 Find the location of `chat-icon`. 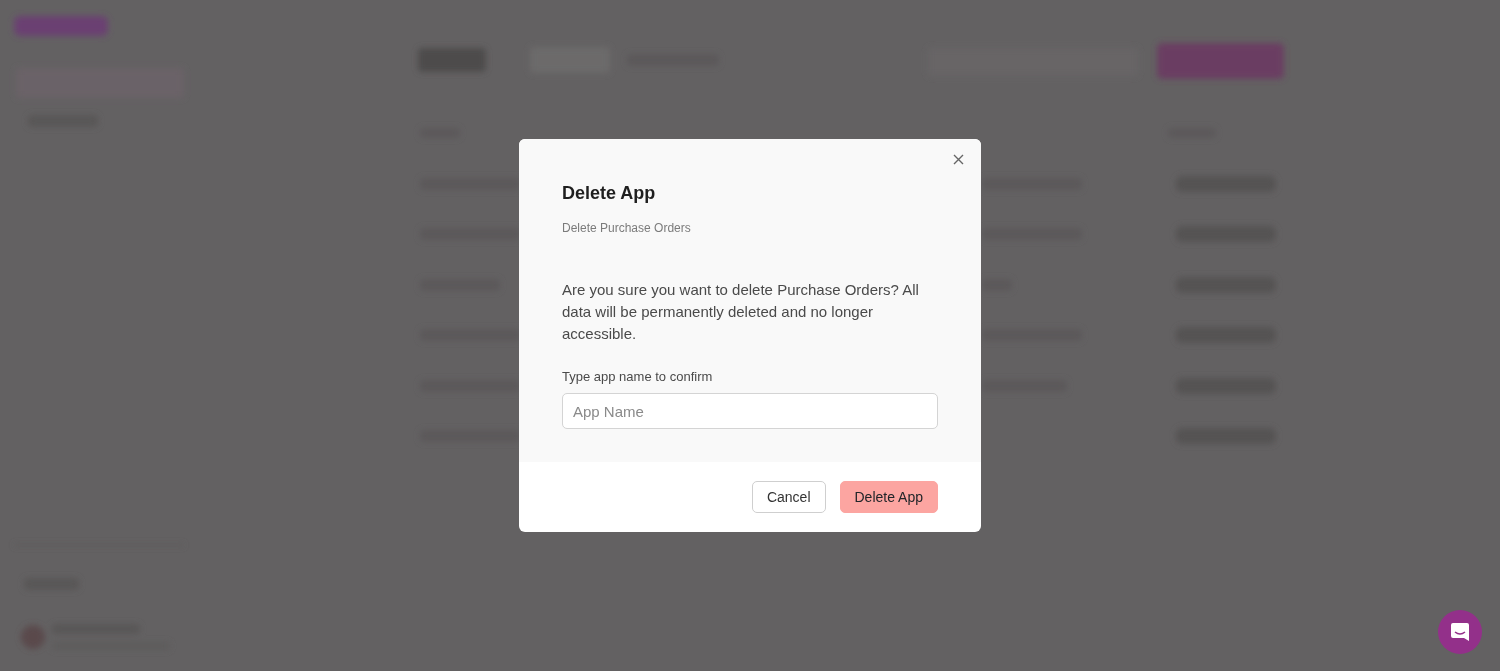

chat-icon is located at coordinates (1460, 632).